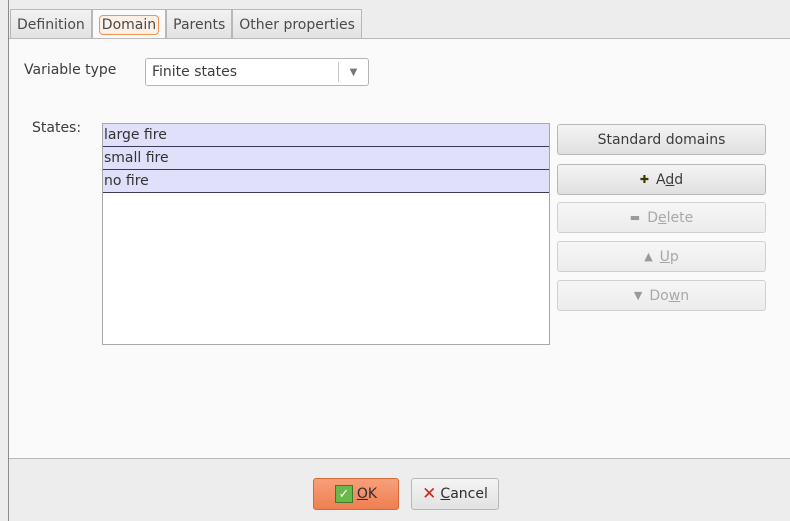  I want to click on add-button: ✚ Add, so click(661, 179).